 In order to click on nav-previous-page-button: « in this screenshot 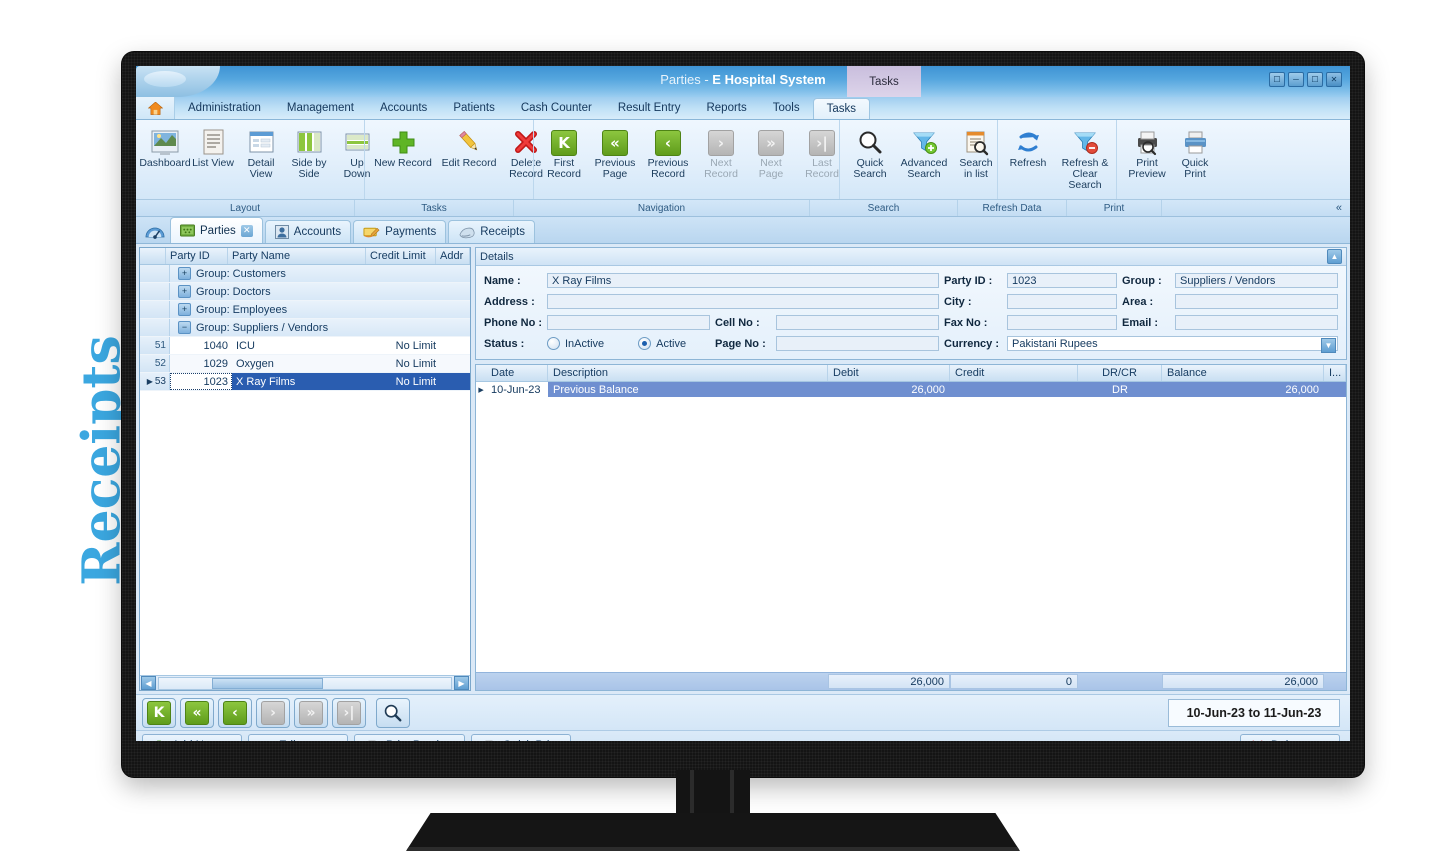, I will do `click(197, 712)`.